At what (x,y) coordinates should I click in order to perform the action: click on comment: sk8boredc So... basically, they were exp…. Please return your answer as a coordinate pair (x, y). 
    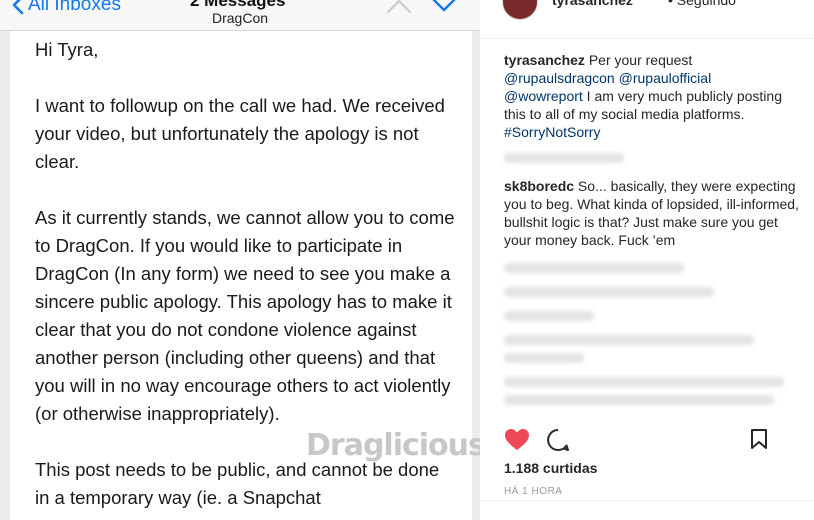
    Looking at the image, I should click on (654, 213).